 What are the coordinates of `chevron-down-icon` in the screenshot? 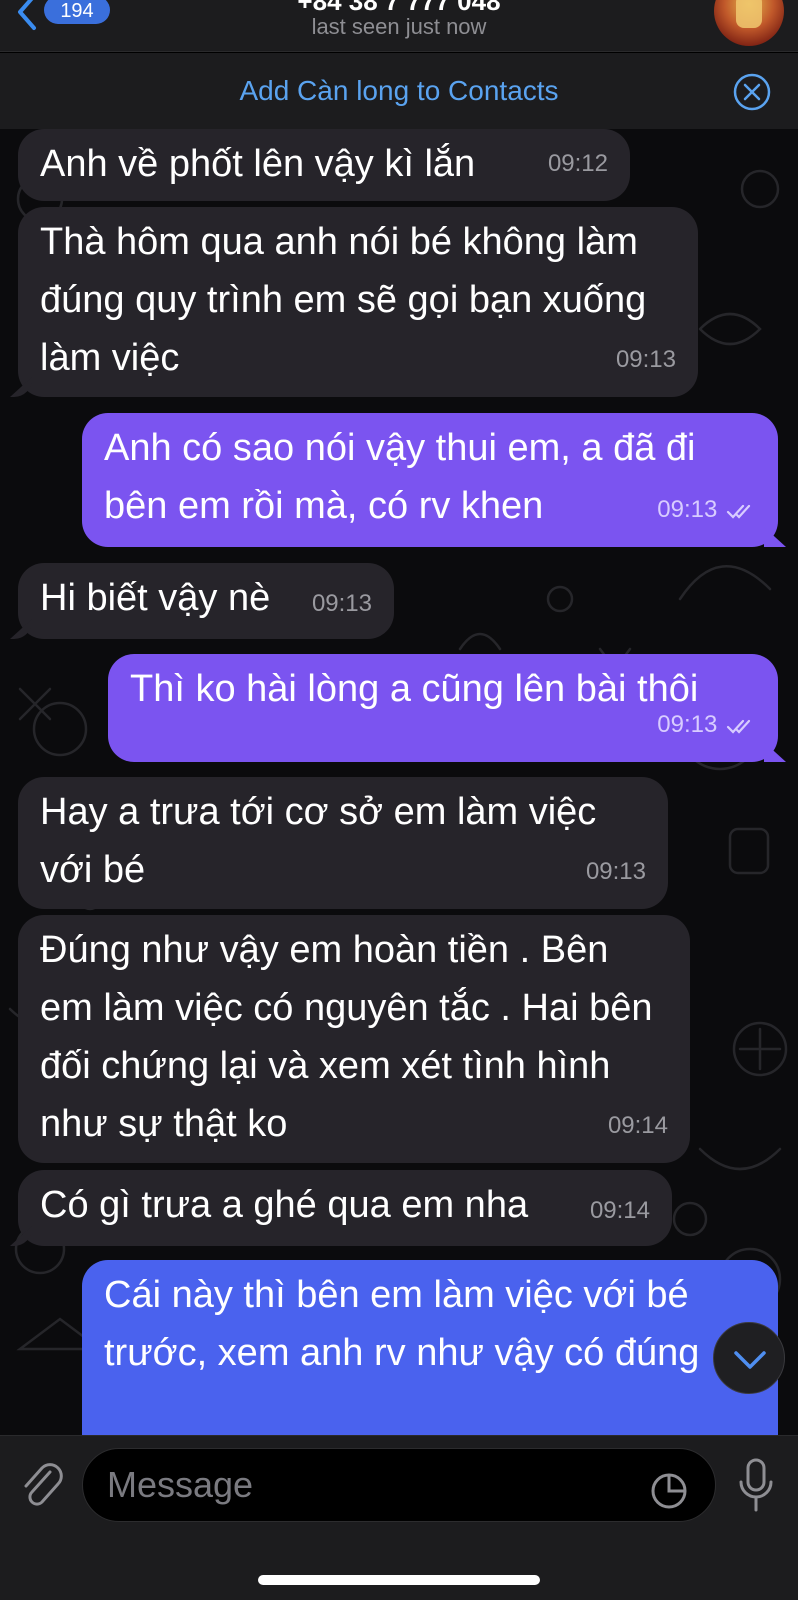 It's located at (750, 1360).